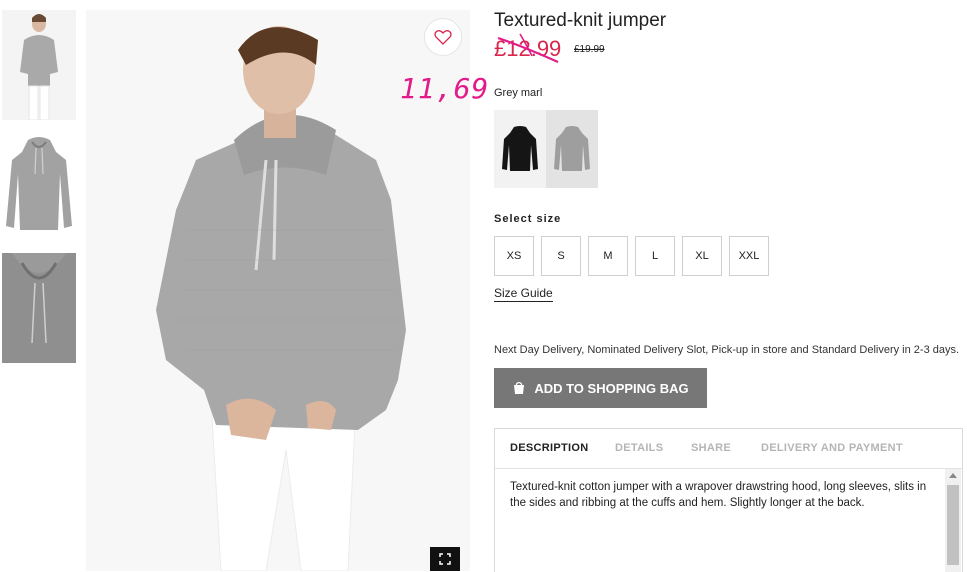 The image size is (967, 572). I want to click on tab-share: SHARE, so click(711, 448).